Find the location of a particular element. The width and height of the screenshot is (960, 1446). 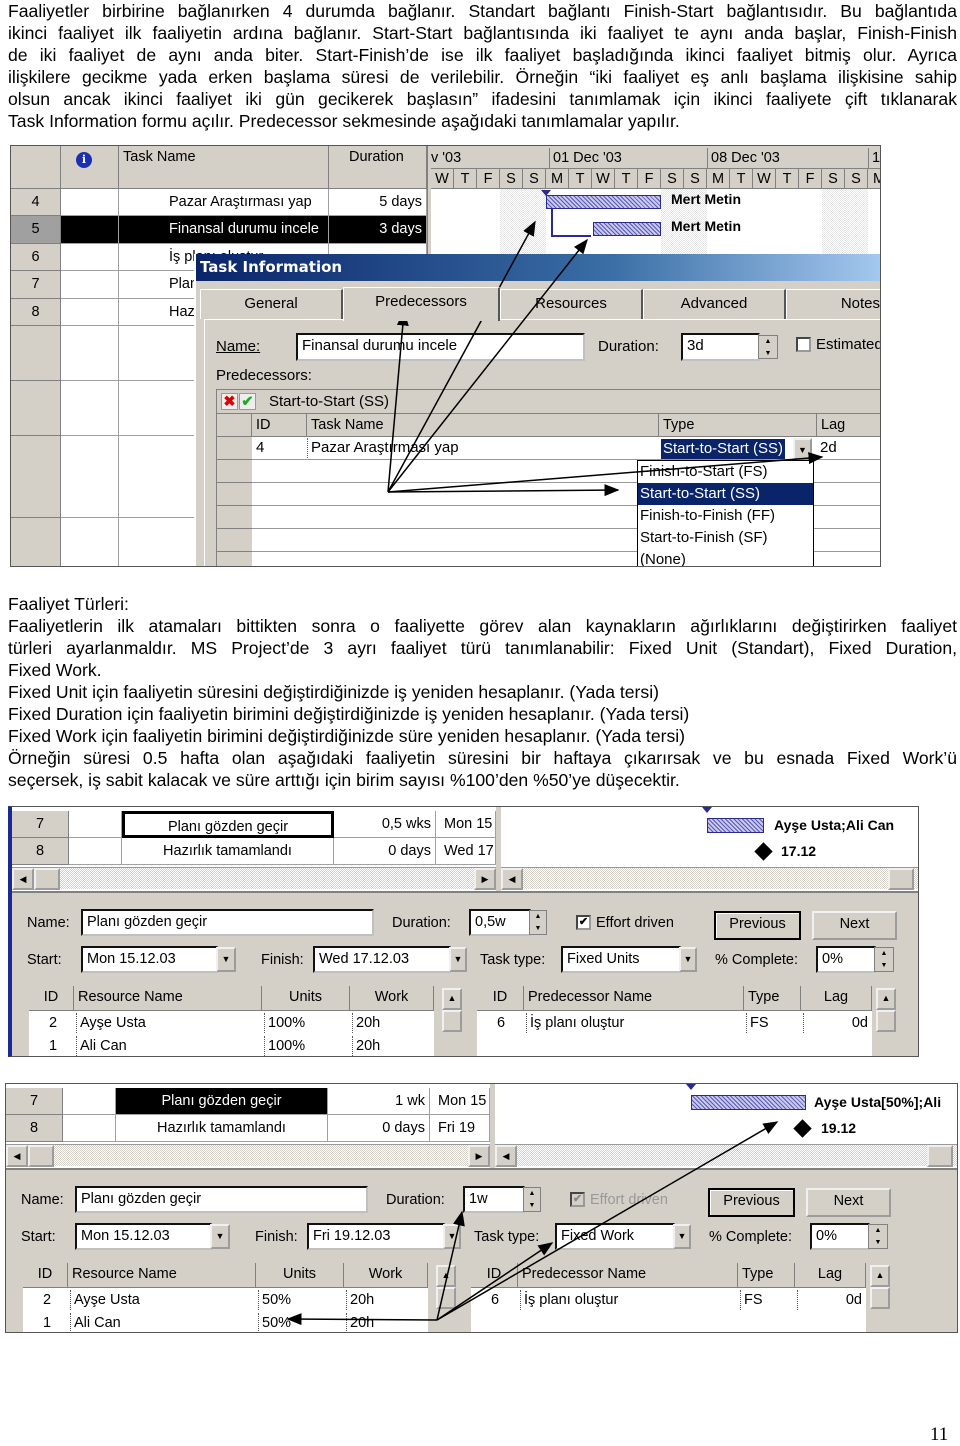

tab-predecessors: Predecessors is located at coordinates (421, 304).